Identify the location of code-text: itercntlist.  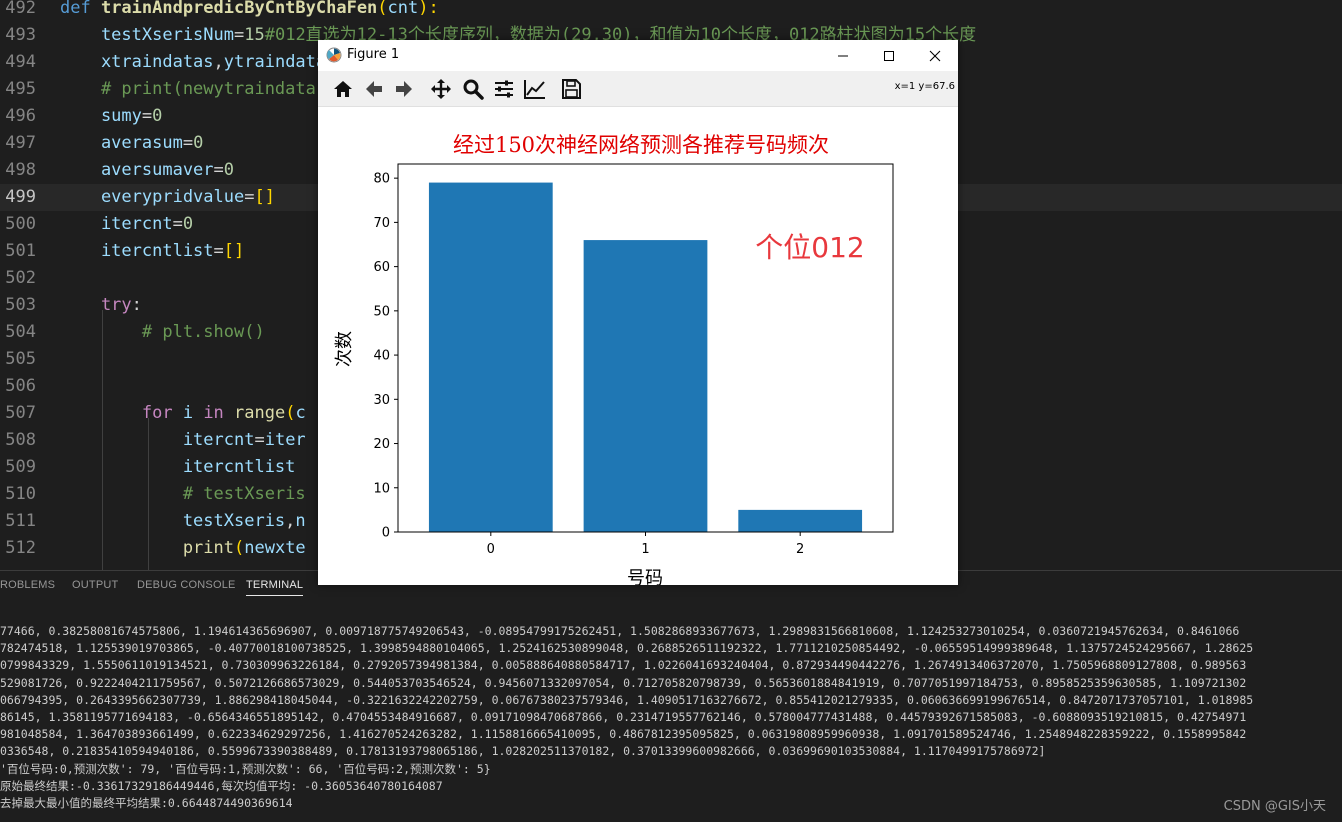
(178, 467).